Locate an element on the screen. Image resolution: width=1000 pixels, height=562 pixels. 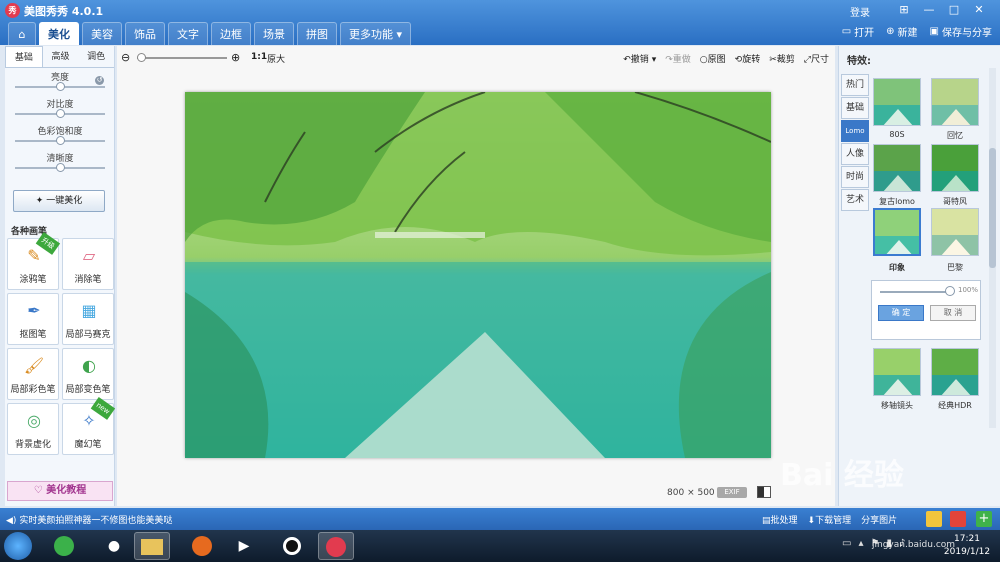
tab-scene: 场景 is located at coordinates (274, 33).